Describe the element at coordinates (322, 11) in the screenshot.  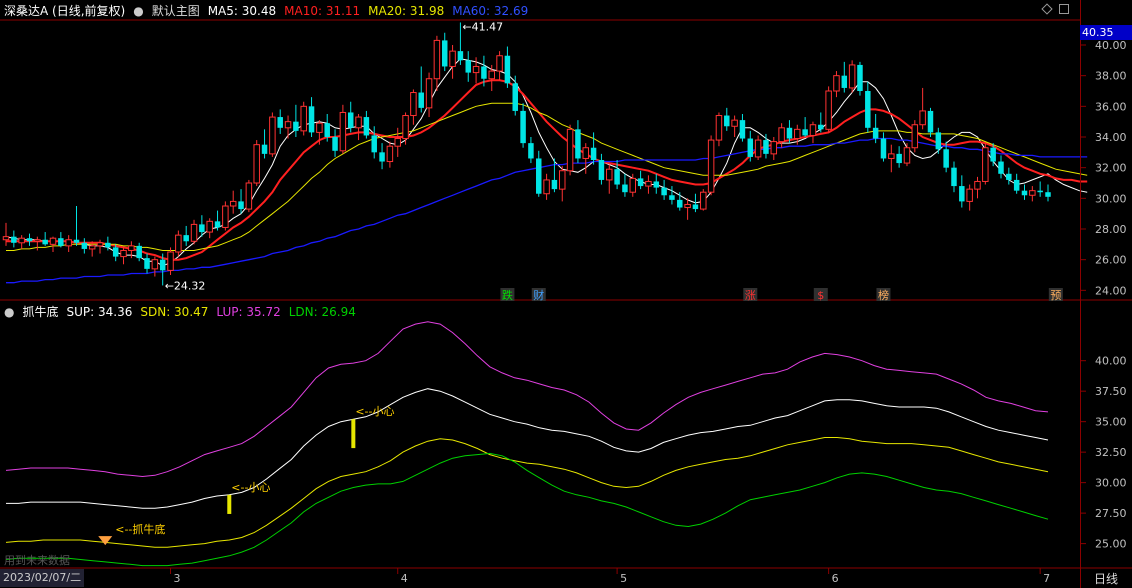
I see `ma10-label: MA10: 31.11` at that location.